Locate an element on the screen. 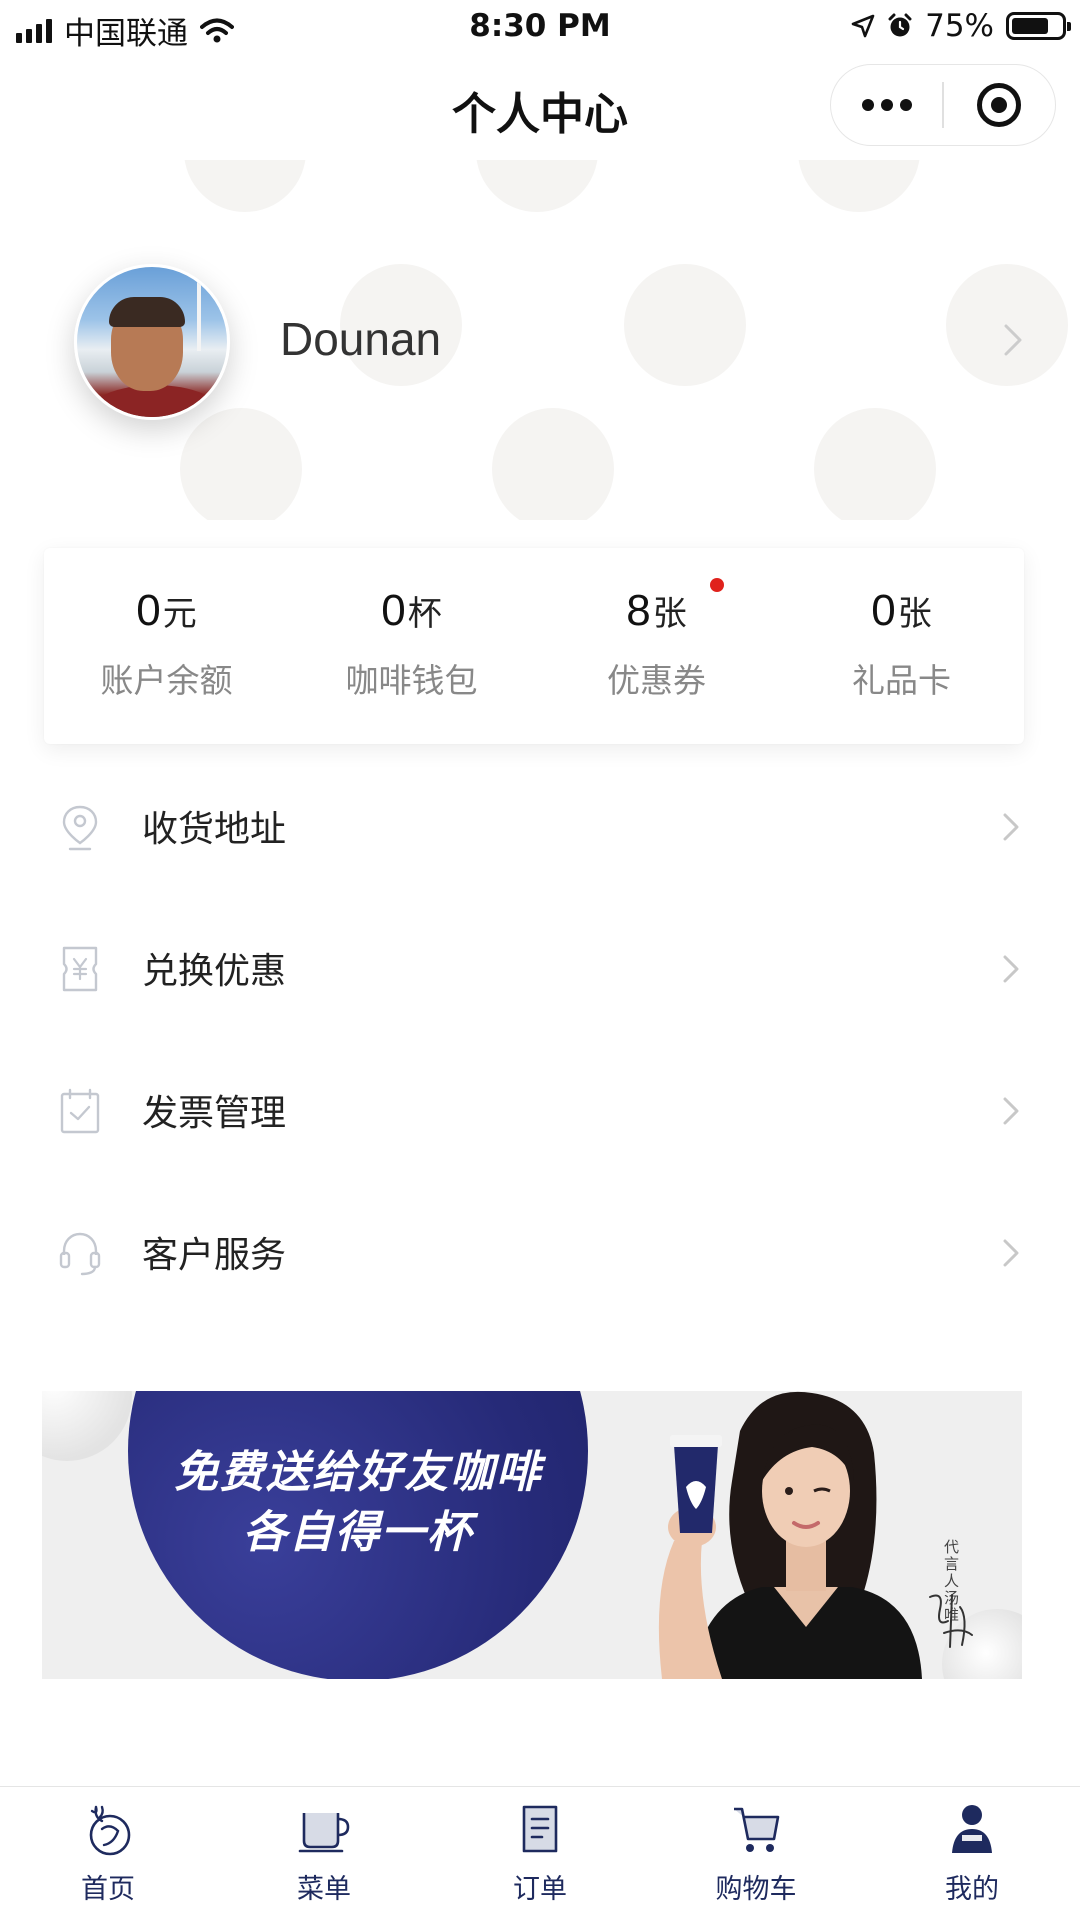  username: Dounan is located at coordinates (361, 339).